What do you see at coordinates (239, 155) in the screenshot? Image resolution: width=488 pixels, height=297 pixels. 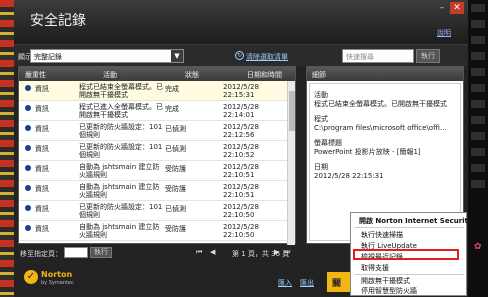 I see `cell-time: 22:10:52` at bounding box center [239, 155].